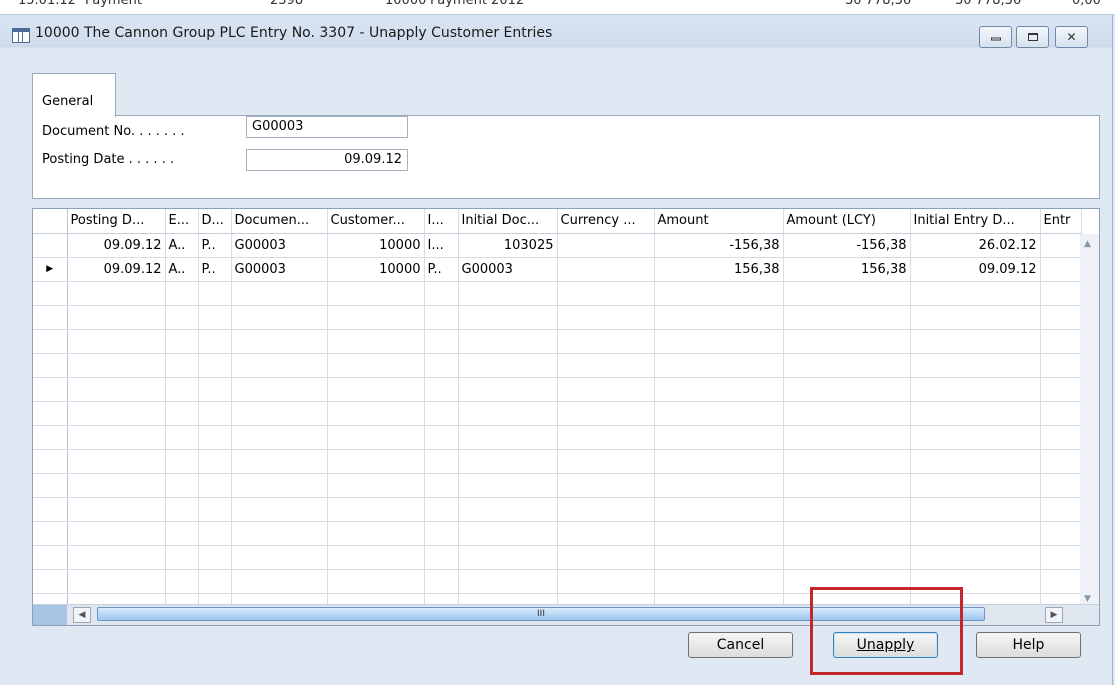  What do you see at coordinates (327, 160) in the screenshot?
I see `posting-date-field: 09.09.12` at bounding box center [327, 160].